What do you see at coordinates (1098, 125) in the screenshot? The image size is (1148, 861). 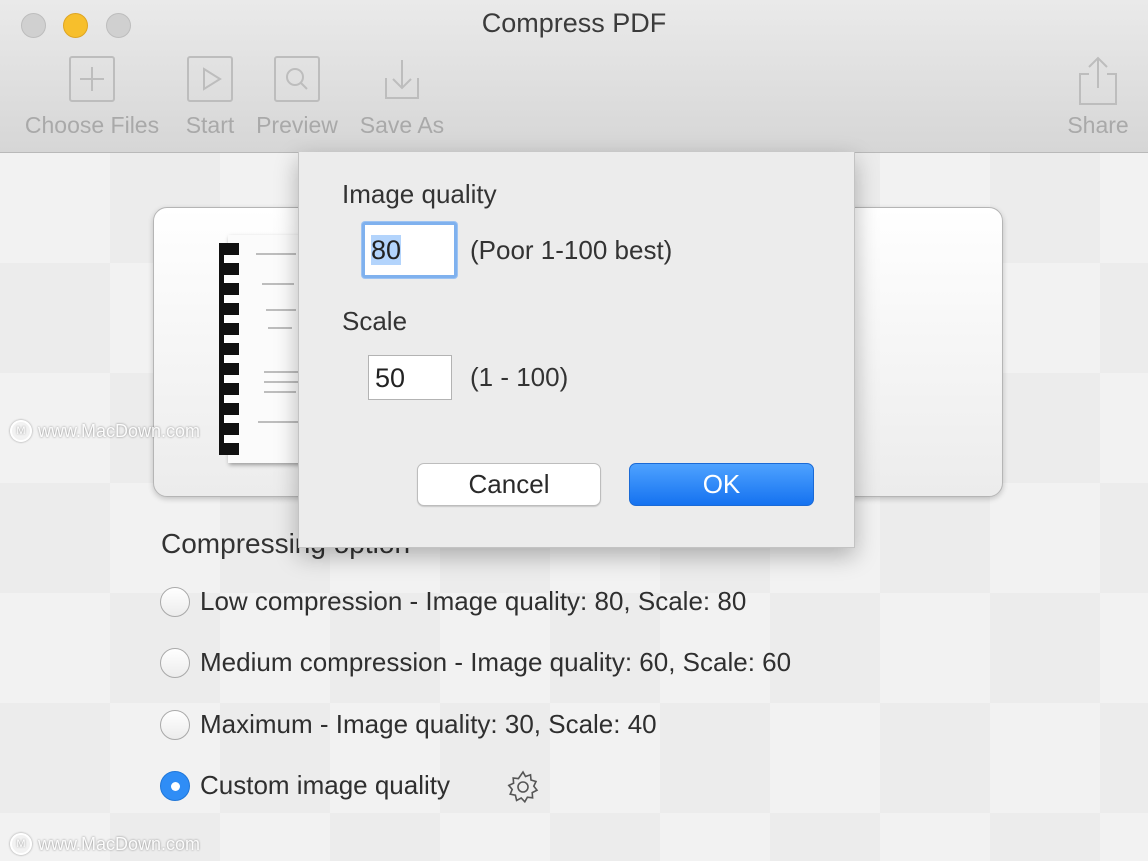 I see `share-label: Share` at bounding box center [1098, 125].